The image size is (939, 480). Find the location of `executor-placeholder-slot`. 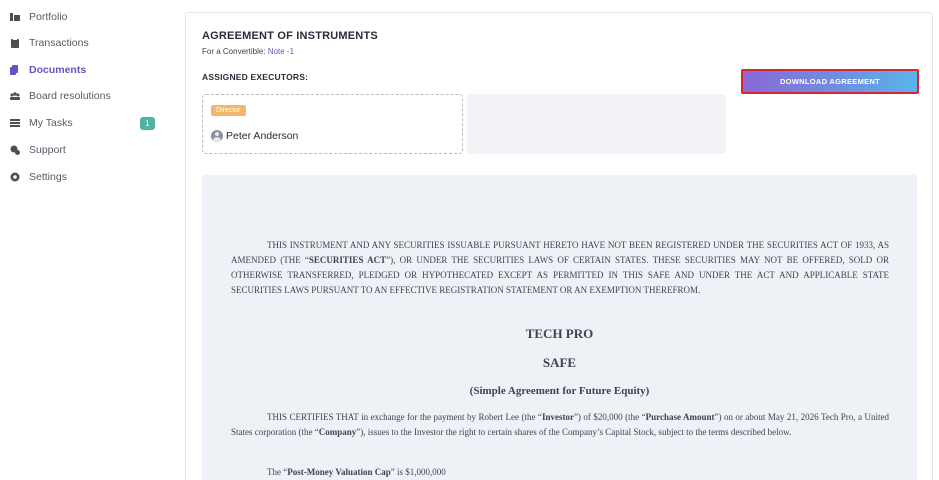

executor-placeholder-slot is located at coordinates (596, 124).